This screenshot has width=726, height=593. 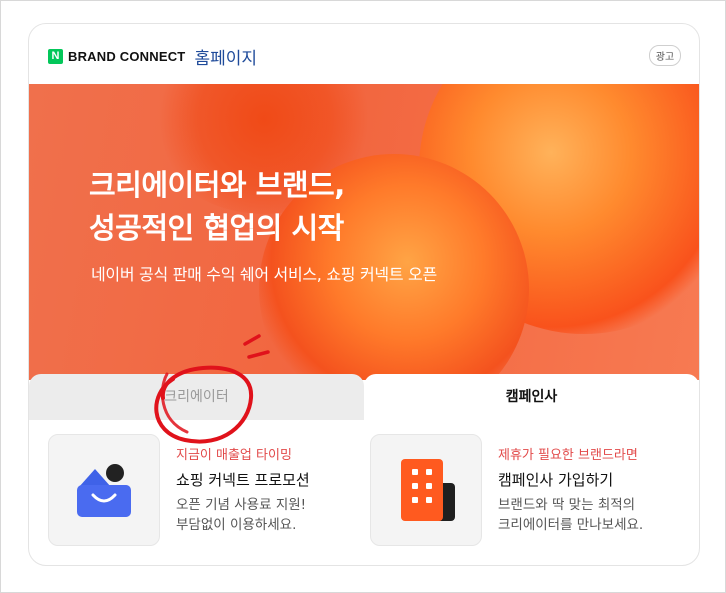 I want to click on banner-subtitle: 네이버 공식 판매 수익 쉐어 서비스, 쇼핑 커넥트 오픈, so click(x=264, y=274).